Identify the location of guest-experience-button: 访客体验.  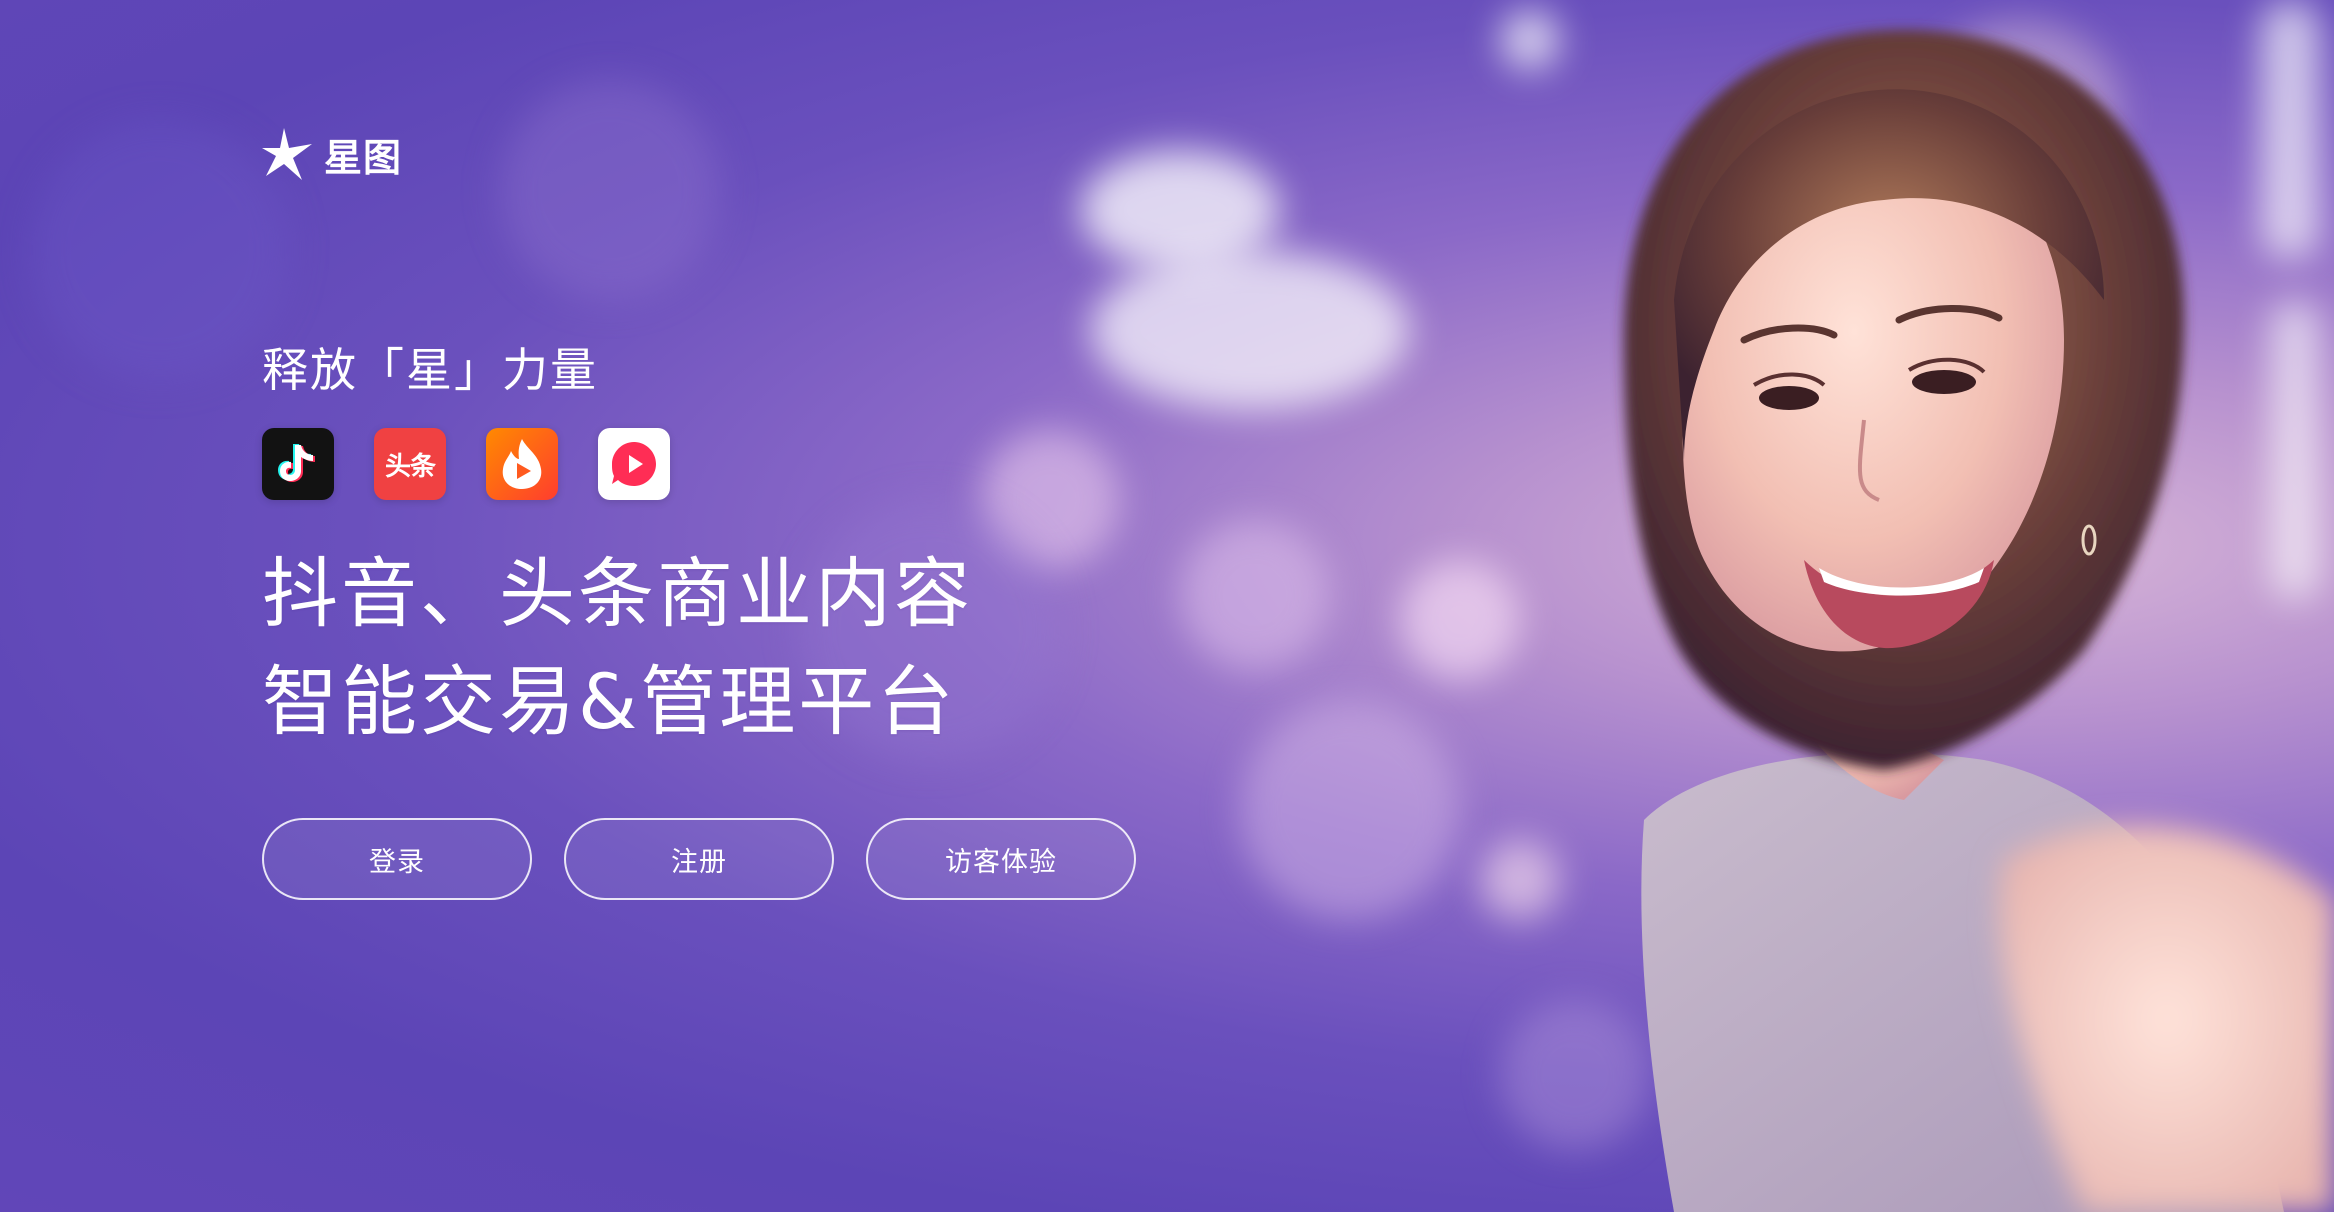
(1001, 859).